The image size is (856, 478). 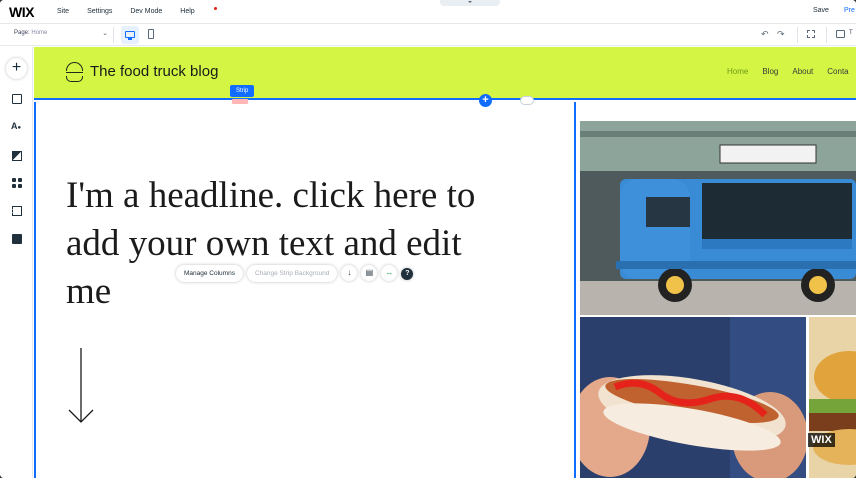 What do you see at coordinates (840, 34) in the screenshot?
I see `tools-panel-icon` at bounding box center [840, 34].